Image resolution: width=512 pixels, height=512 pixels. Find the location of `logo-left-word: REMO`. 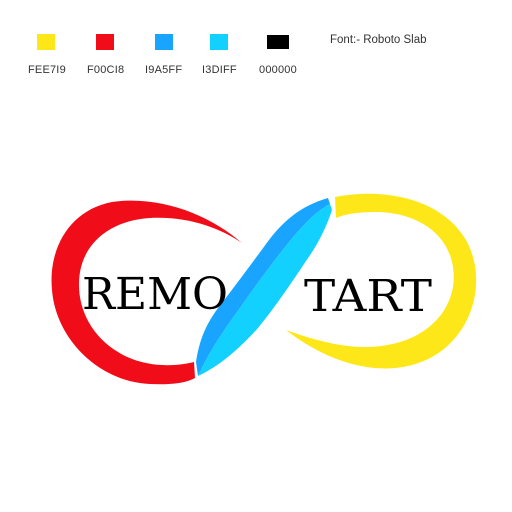

logo-left-word: REMO is located at coordinates (155, 294).